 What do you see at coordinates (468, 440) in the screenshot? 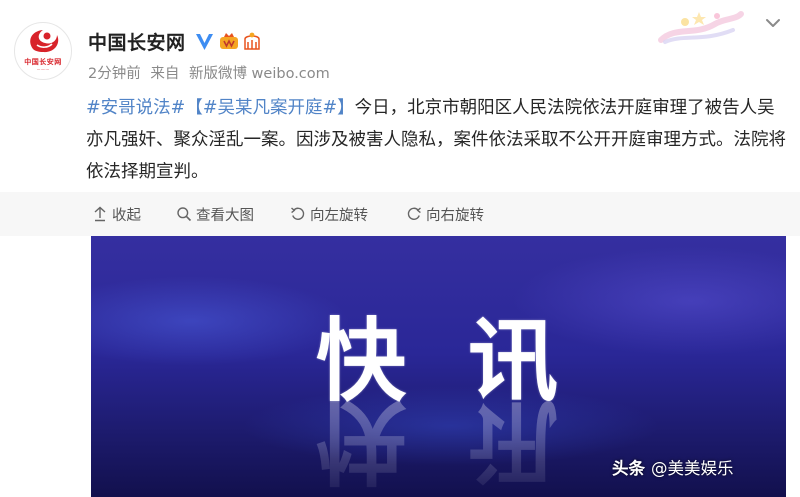
I see `headline-reflection: 快讯` at bounding box center [468, 440].